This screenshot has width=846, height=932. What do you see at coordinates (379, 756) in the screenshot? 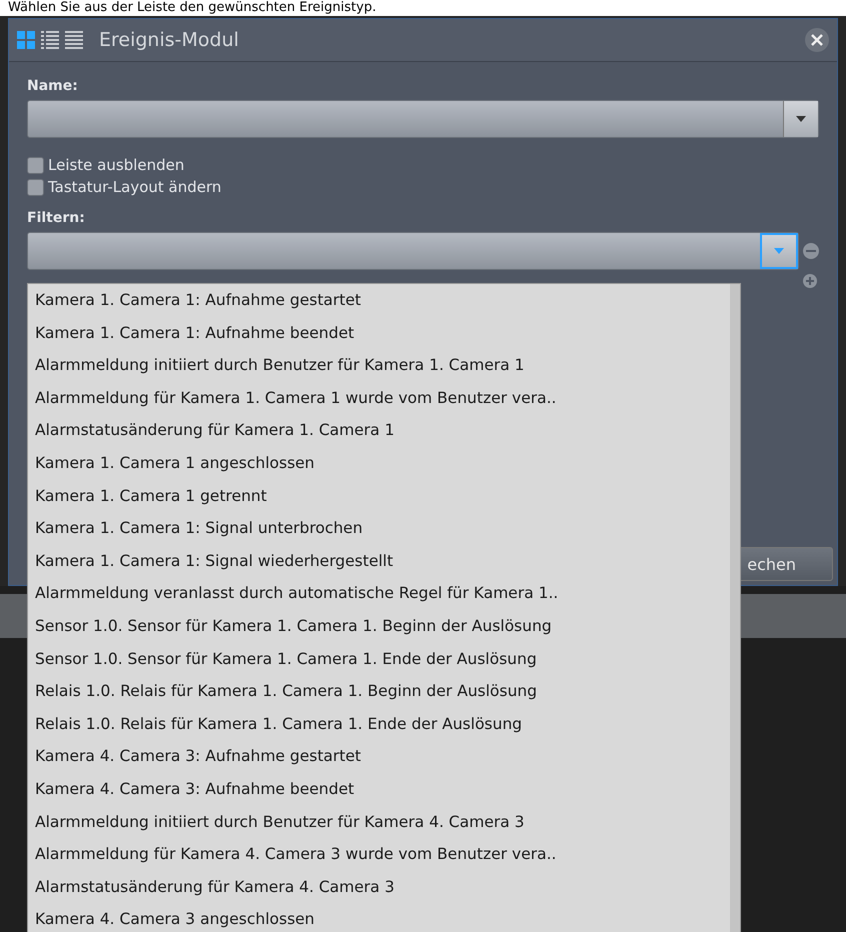
I see `dropdown-option: Kamera 4. Camera 3: Aufnahme gestartet` at bounding box center [379, 756].